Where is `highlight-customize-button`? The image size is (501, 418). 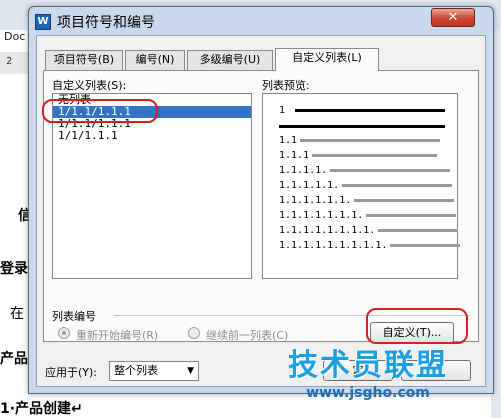
highlight-customize-button is located at coordinates (417, 326).